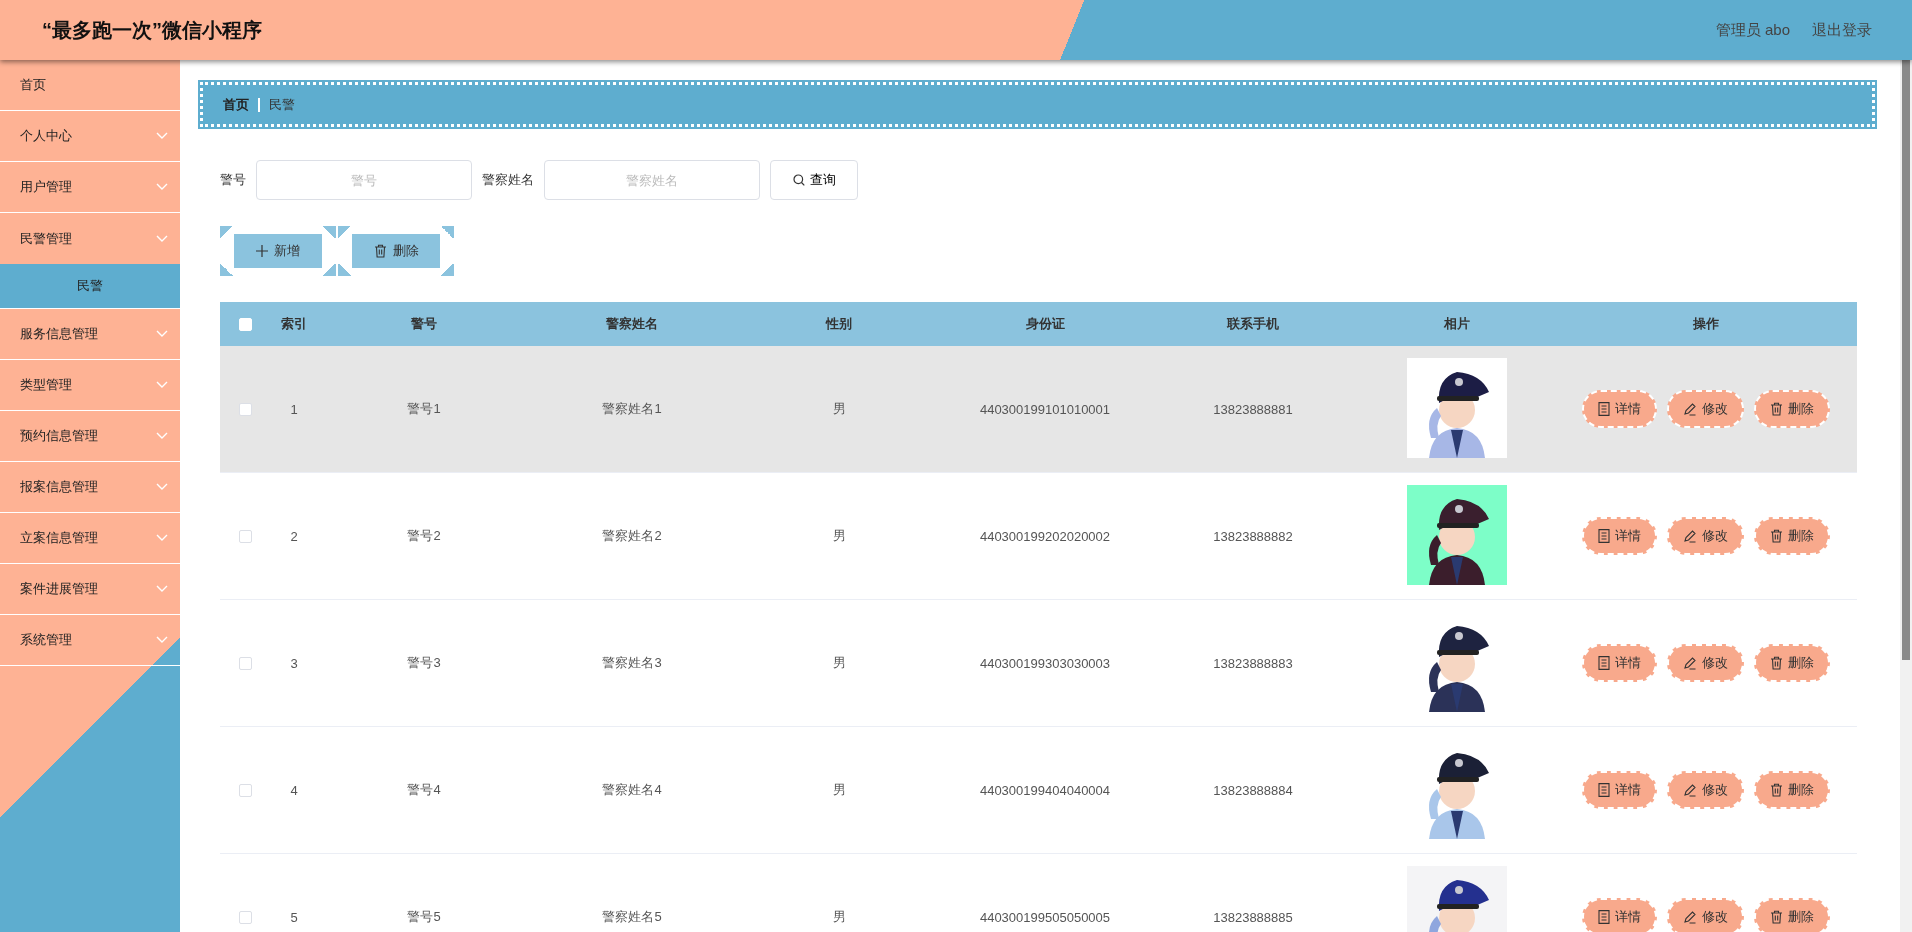  Describe the element at coordinates (632, 536) in the screenshot. I see `table-cell: 警察姓名2` at that location.